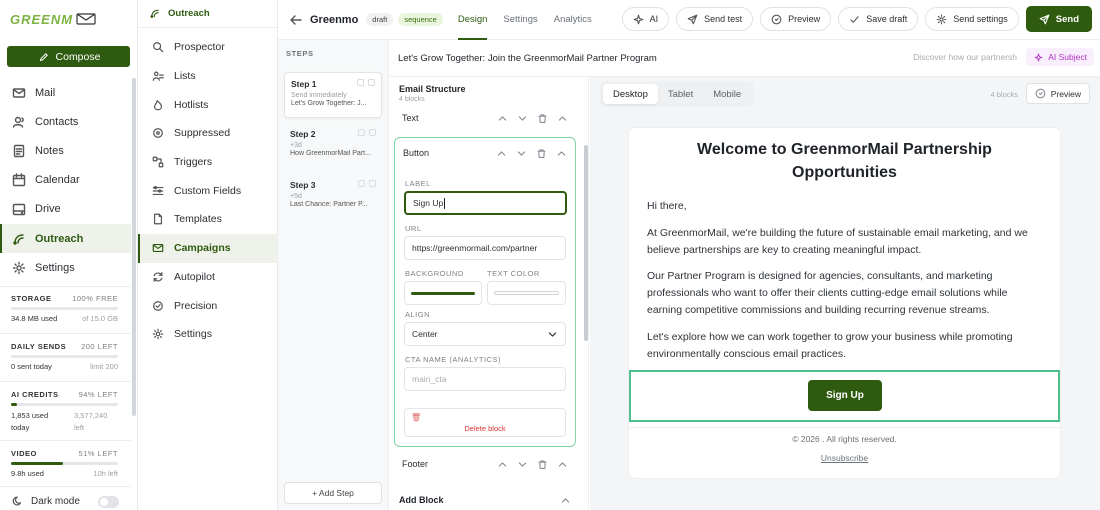 This screenshot has width=1100, height=510. What do you see at coordinates (134, 247) in the screenshot?
I see `sidebar-scrollbar` at bounding box center [134, 247].